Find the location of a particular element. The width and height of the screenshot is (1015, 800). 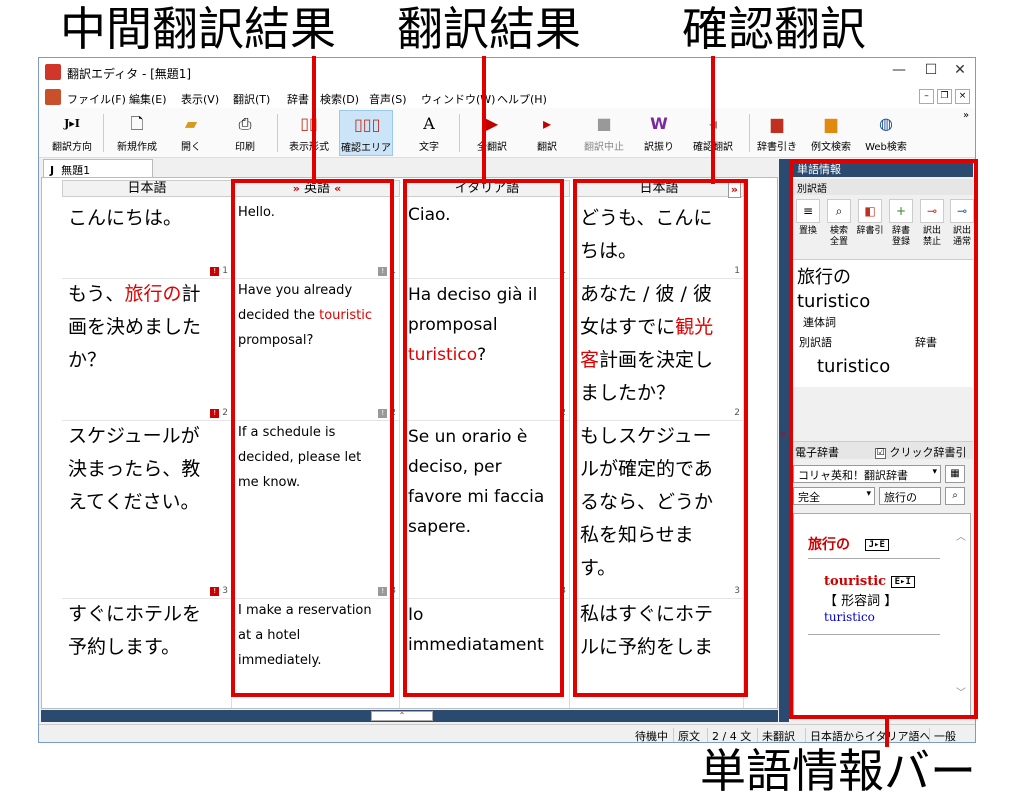

example-icon: ▆ is located at coordinates (831, 123).